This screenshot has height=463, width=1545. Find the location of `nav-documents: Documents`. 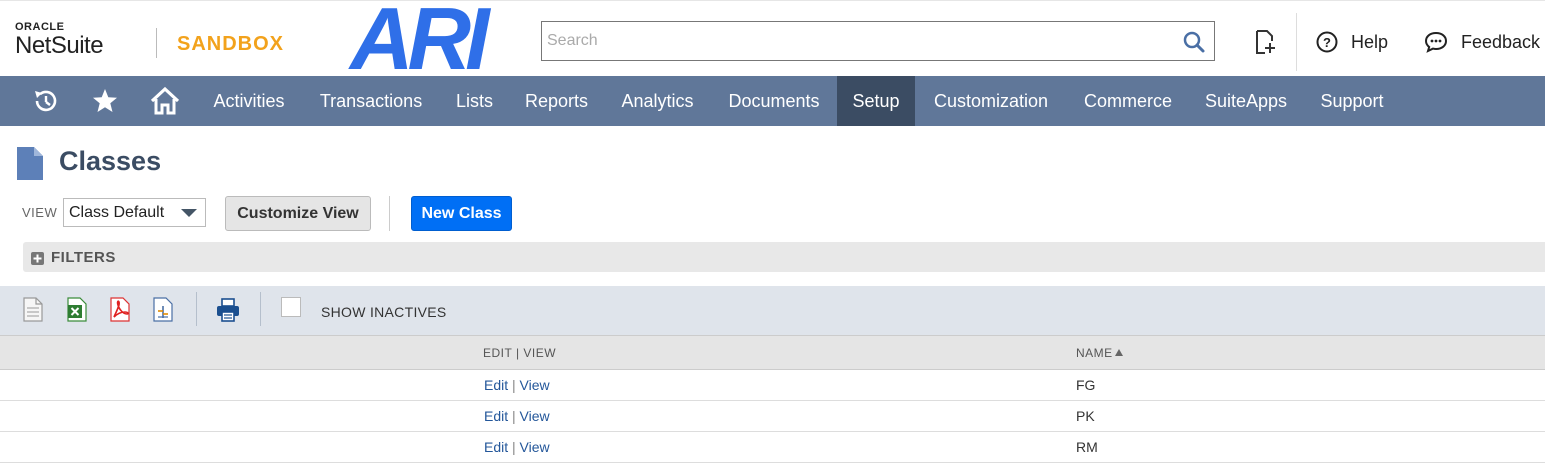

nav-documents: Documents is located at coordinates (774, 101).